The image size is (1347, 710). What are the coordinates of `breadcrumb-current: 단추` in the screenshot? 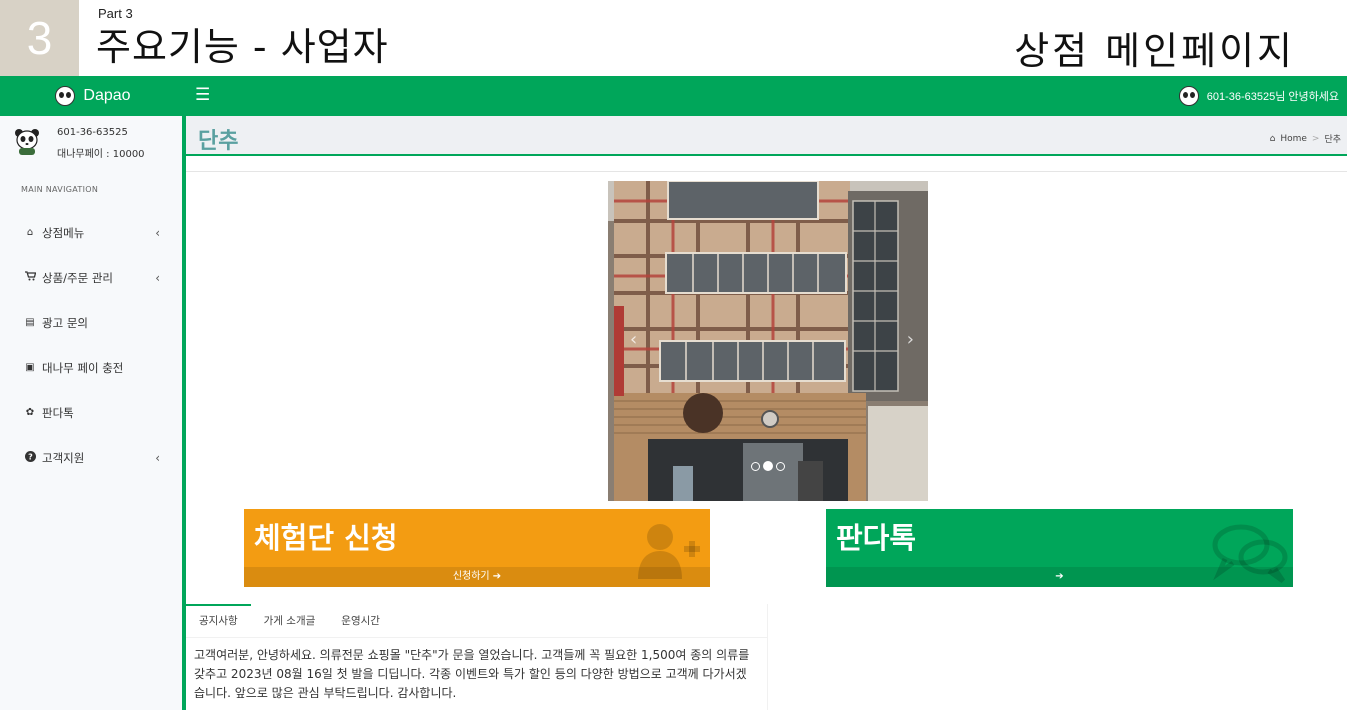 It's located at (1332, 140).